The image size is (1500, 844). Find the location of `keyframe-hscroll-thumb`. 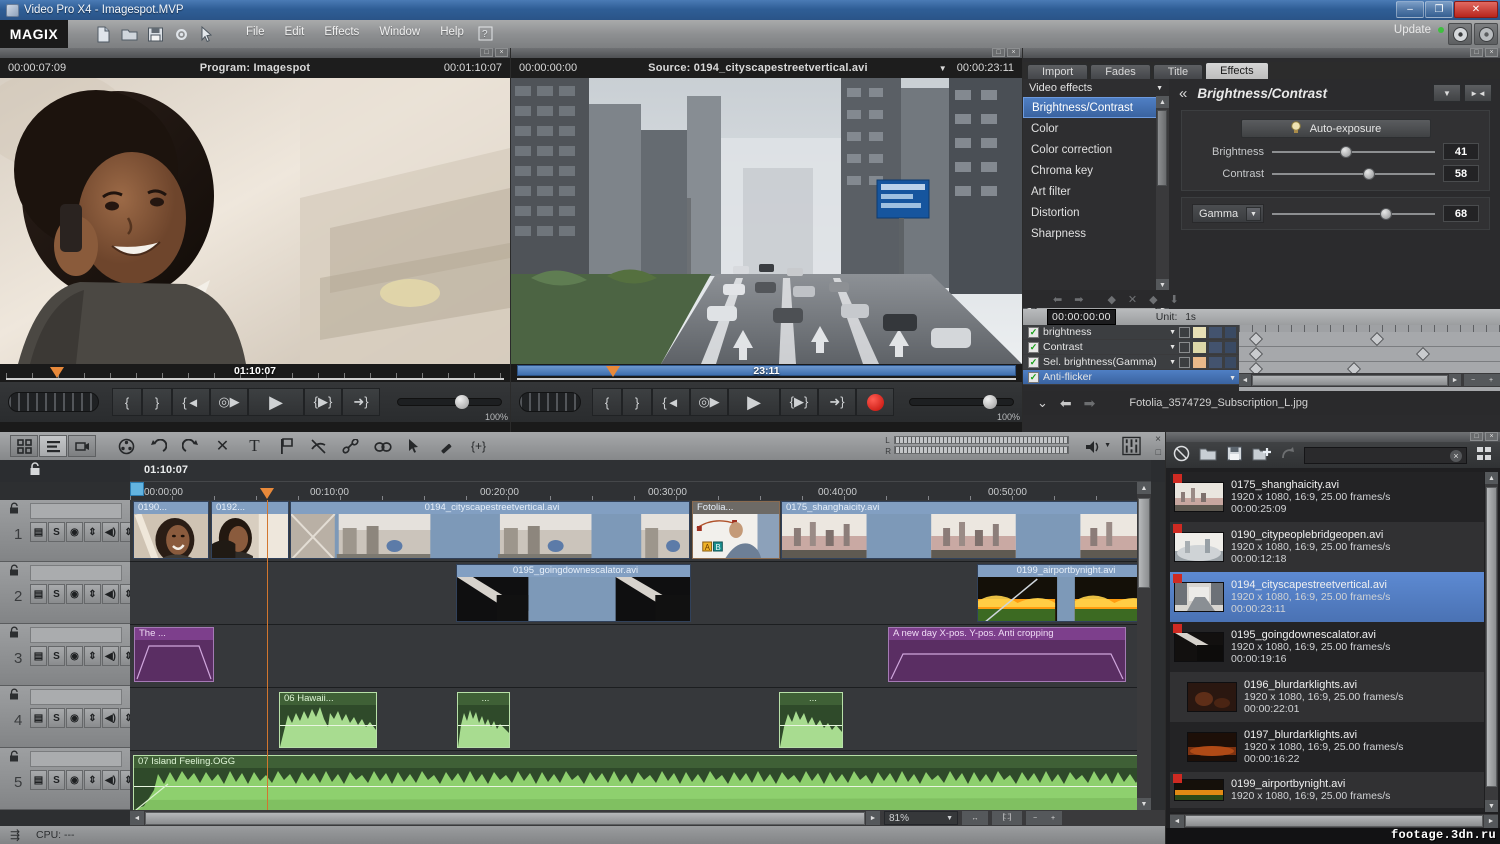

keyframe-hscroll-thumb is located at coordinates (1350, 380).